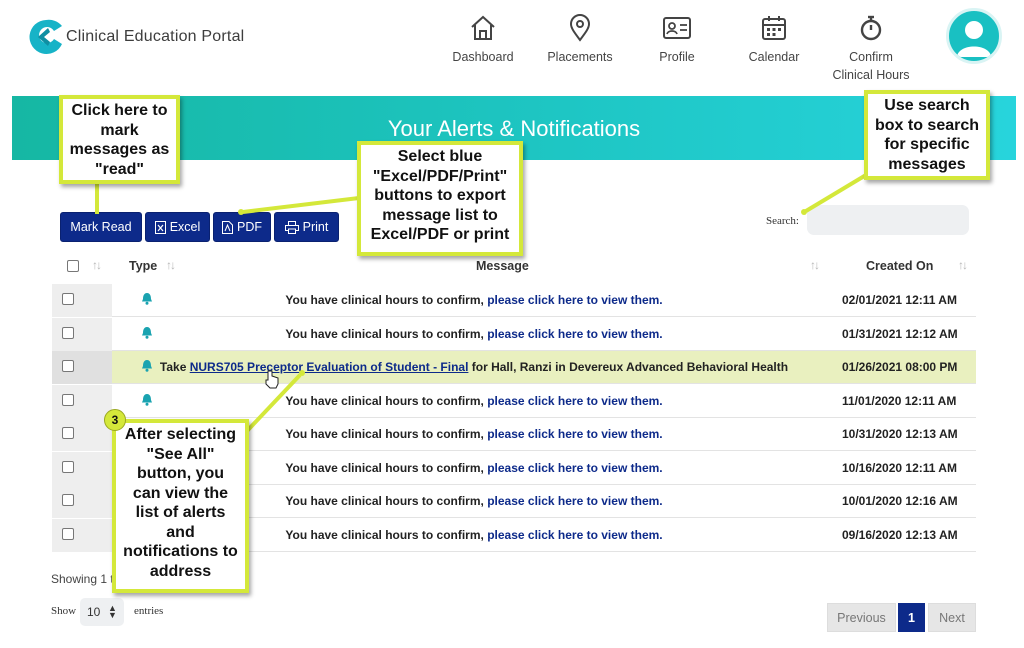  What do you see at coordinates (73, 266) in the screenshot?
I see `select-all-checkbox` at bounding box center [73, 266].